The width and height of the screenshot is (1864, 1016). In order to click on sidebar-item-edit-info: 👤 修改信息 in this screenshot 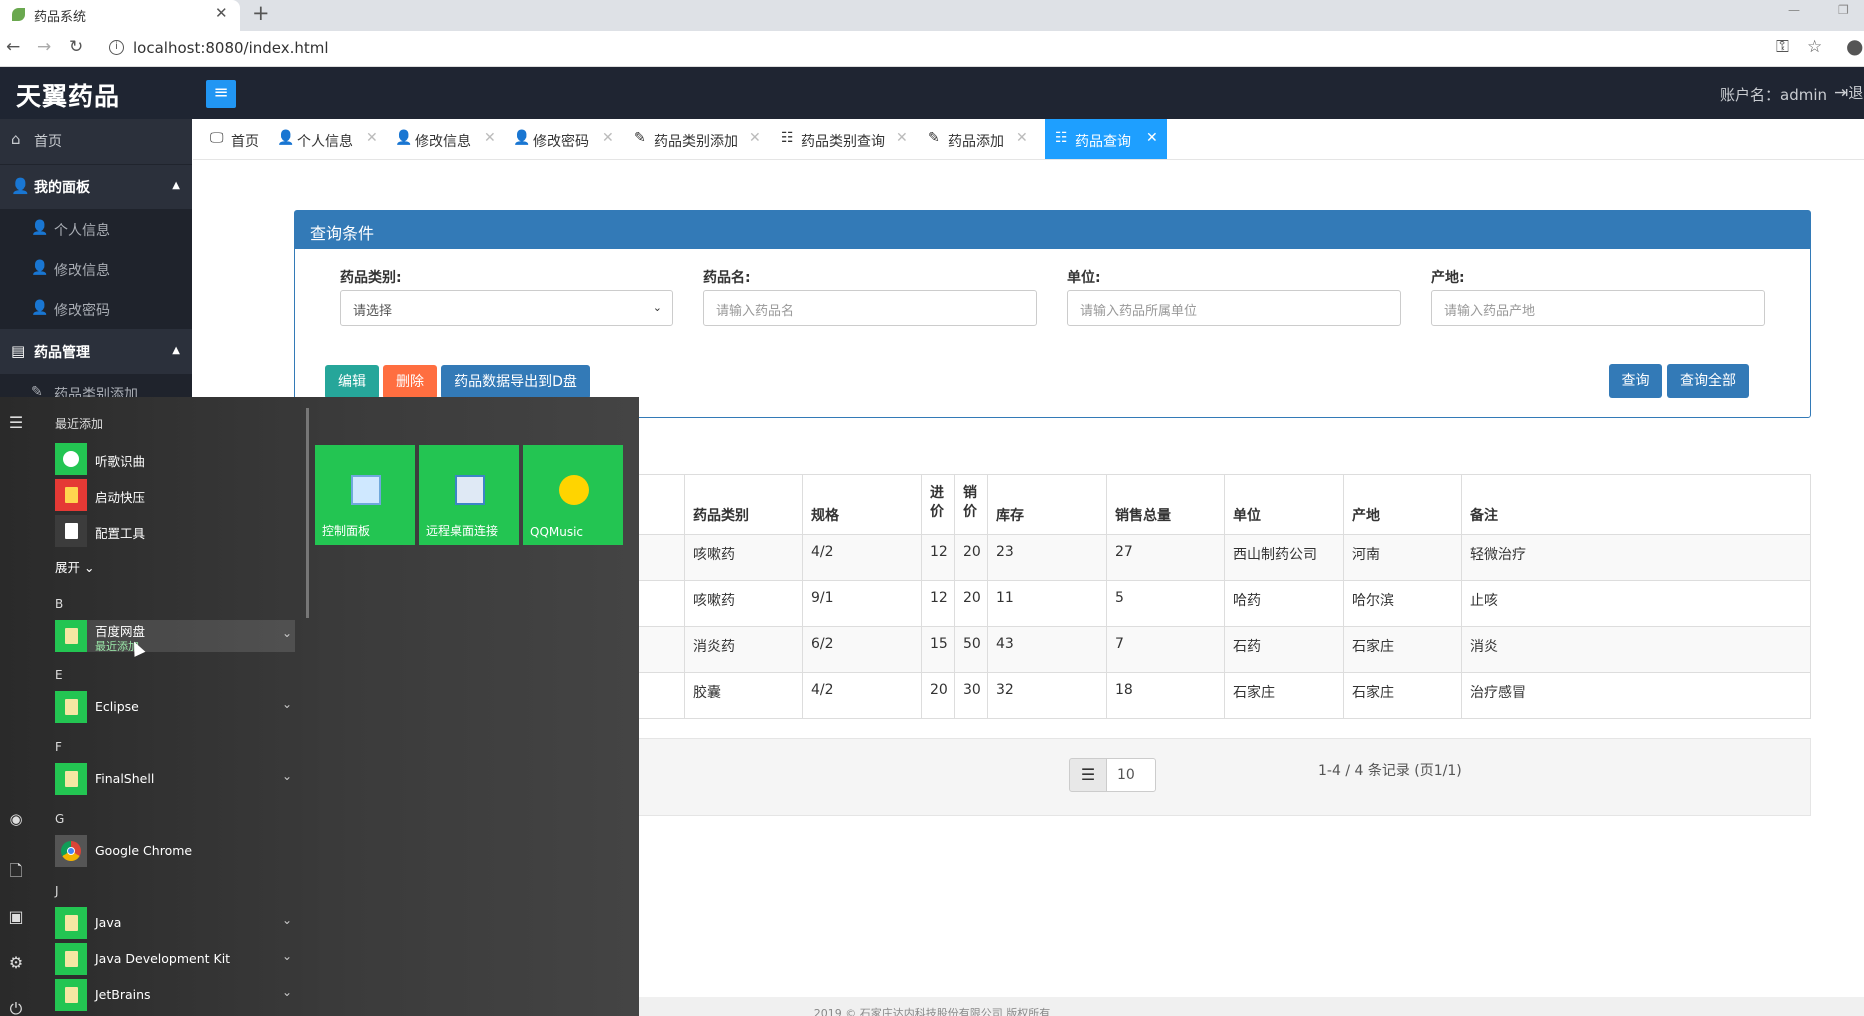, I will do `click(96, 275)`.